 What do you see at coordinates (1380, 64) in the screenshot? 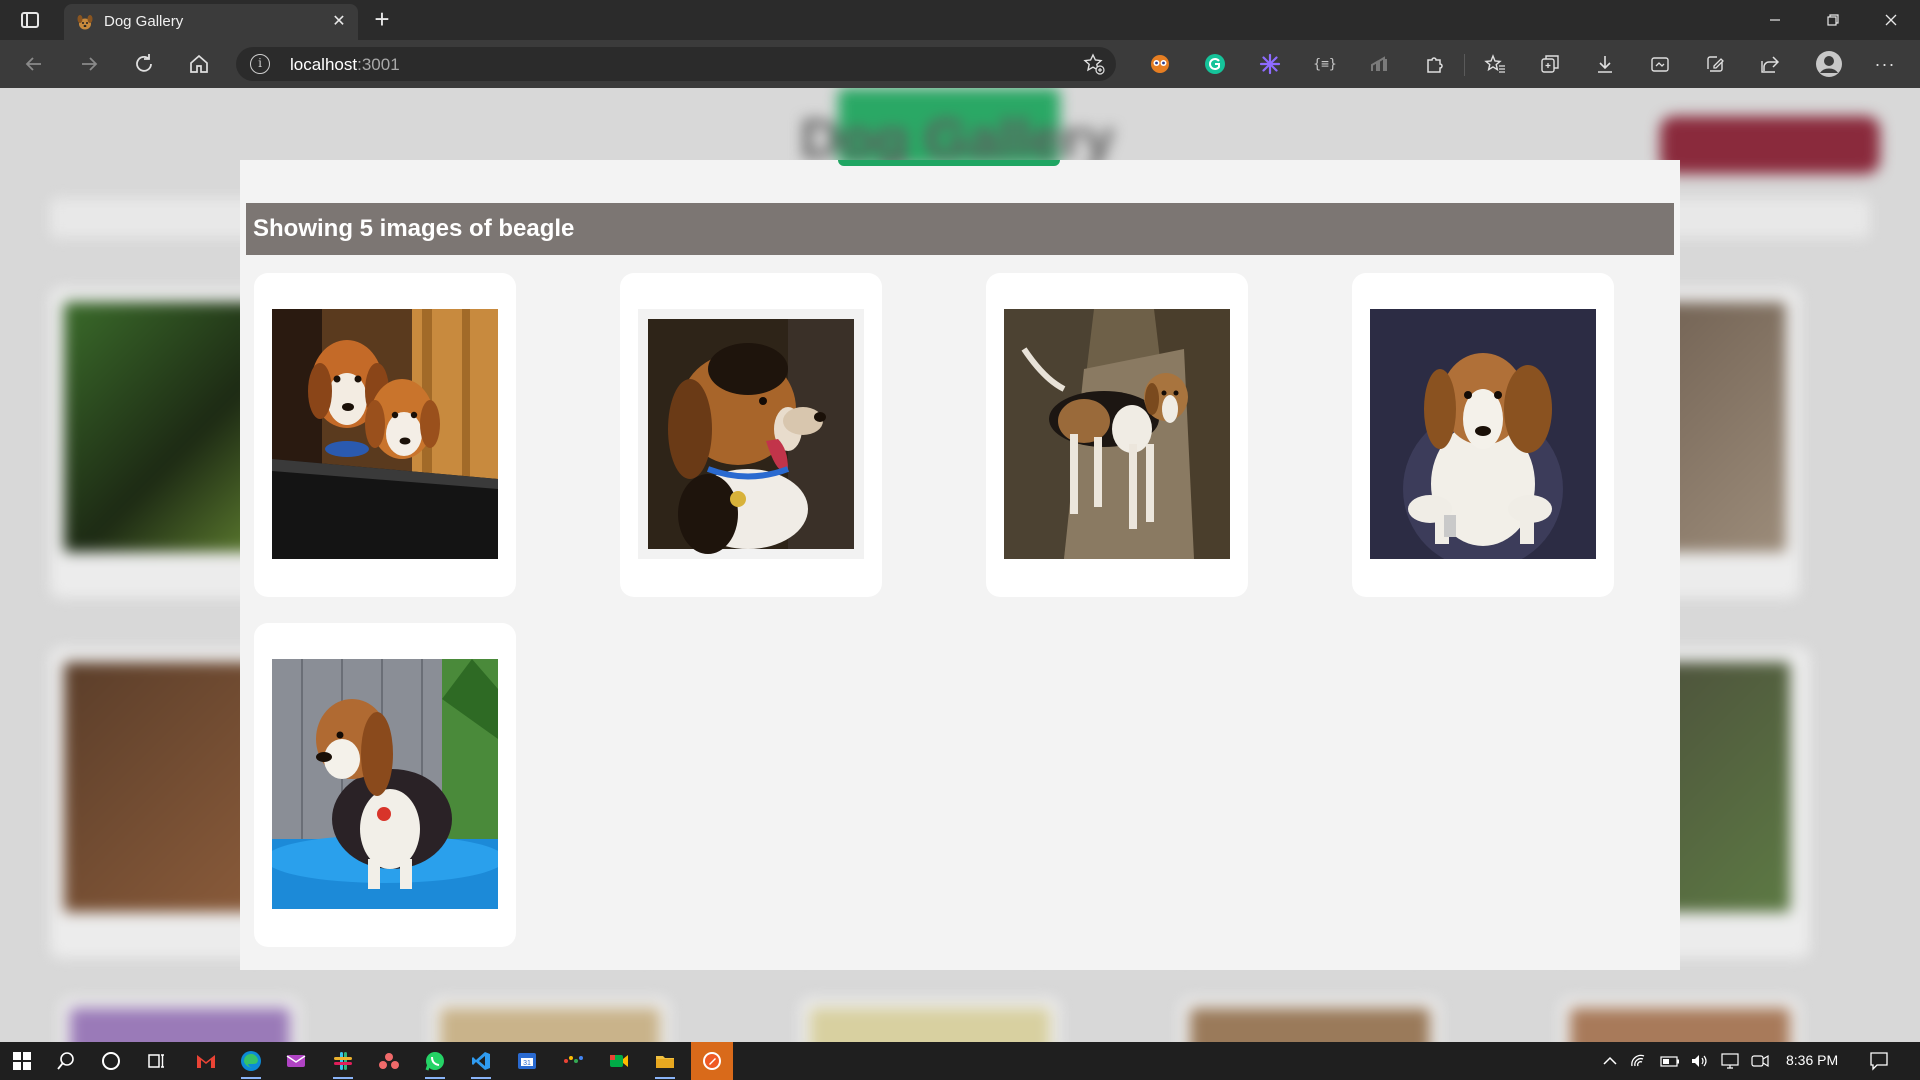
I see `extension-chart-button` at bounding box center [1380, 64].